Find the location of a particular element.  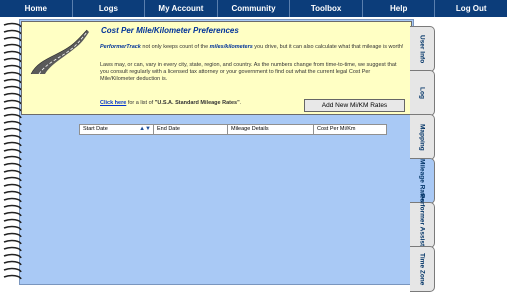

tab-mapping: Mapping is located at coordinates (422, 137).